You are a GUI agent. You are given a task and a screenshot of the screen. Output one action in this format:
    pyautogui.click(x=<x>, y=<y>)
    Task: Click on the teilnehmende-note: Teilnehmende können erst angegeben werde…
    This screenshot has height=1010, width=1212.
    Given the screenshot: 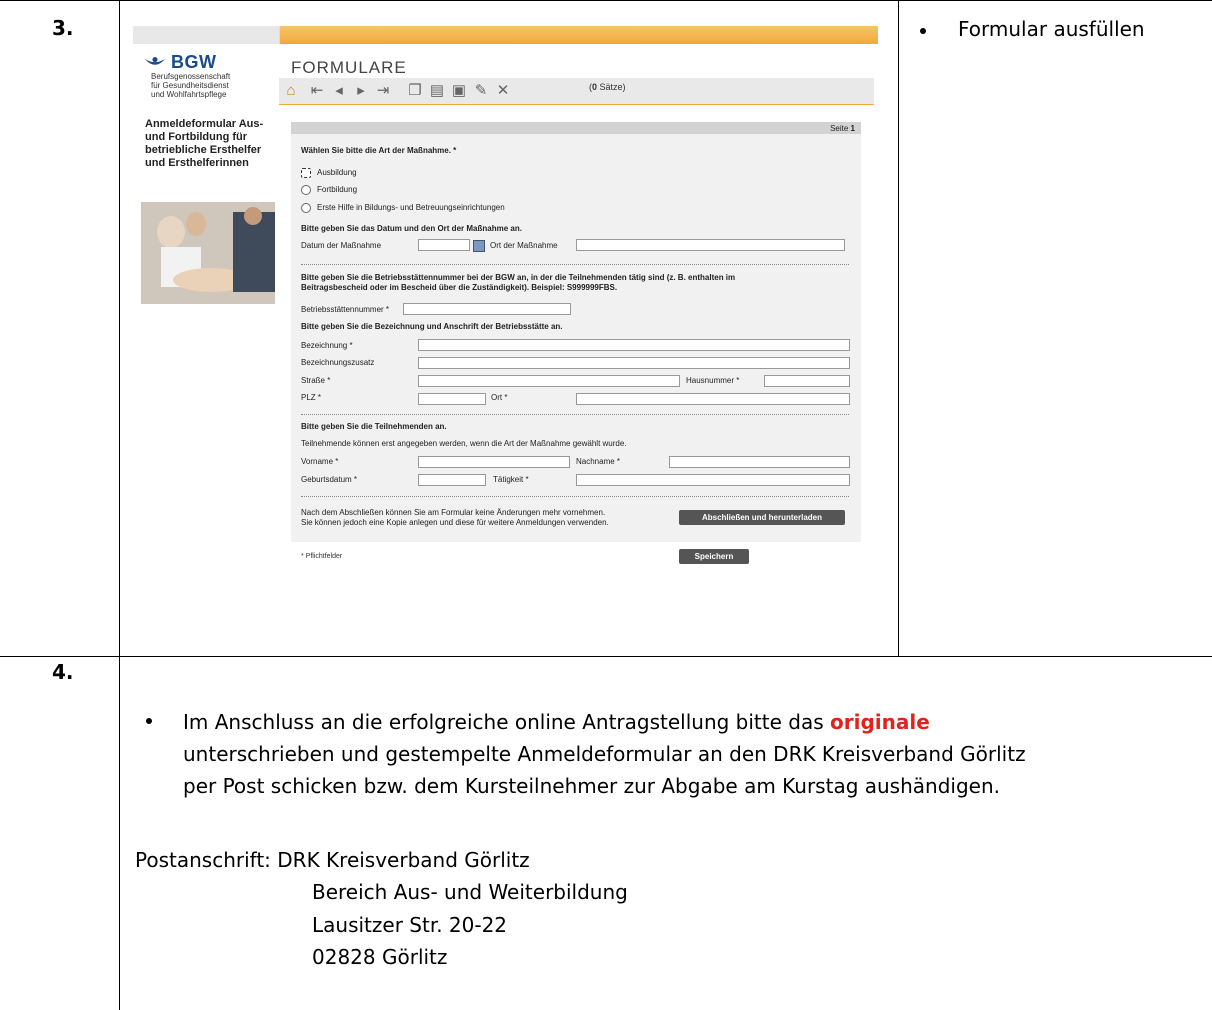 What is the action you would take?
    pyautogui.click(x=464, y=443)
    